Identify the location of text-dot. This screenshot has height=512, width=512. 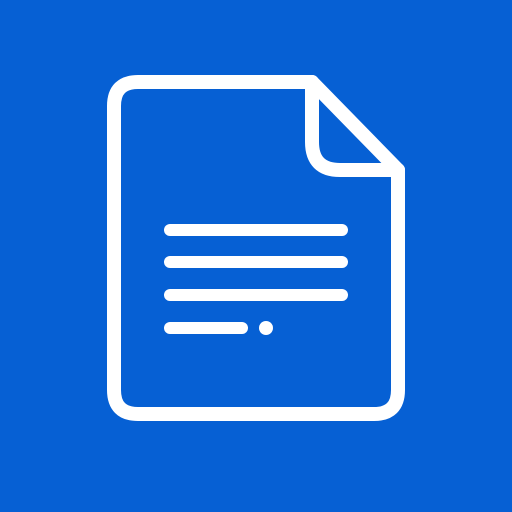
(266, 328).